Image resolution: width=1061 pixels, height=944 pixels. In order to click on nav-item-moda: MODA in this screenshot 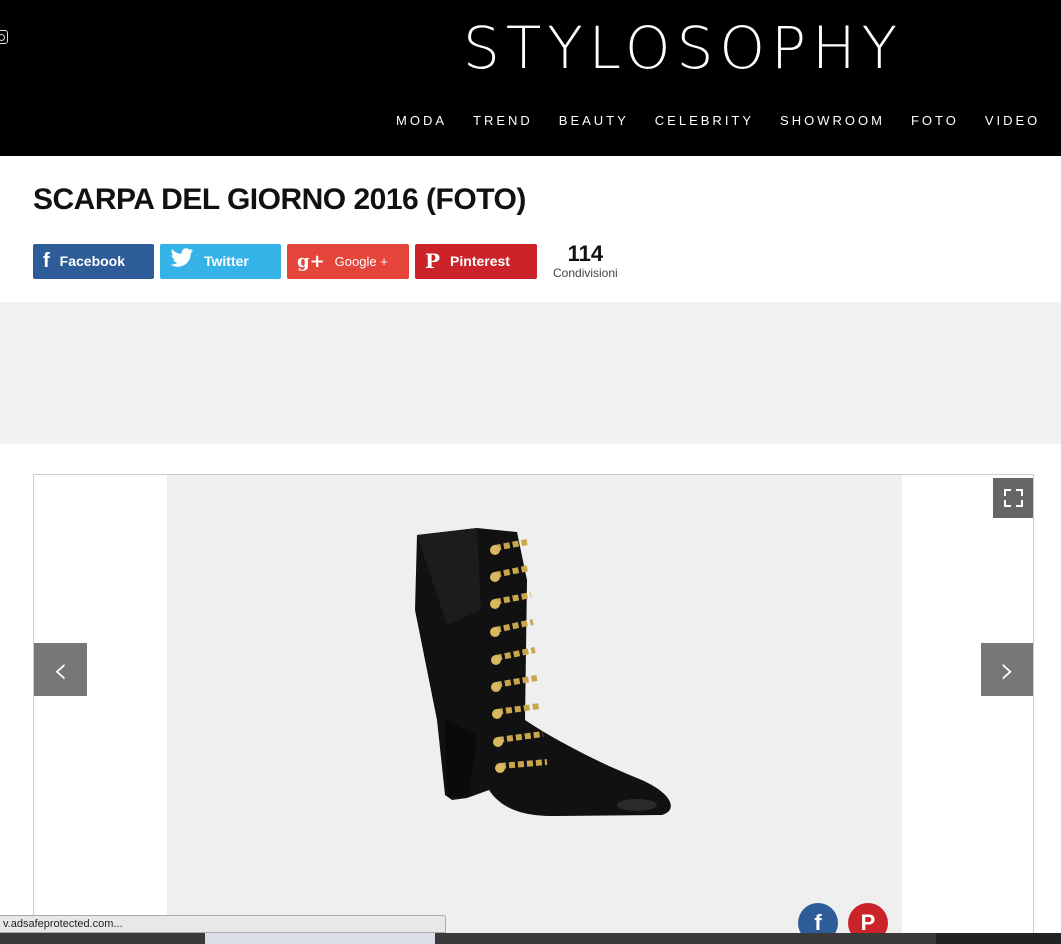, I will do `click(421, 120)`.